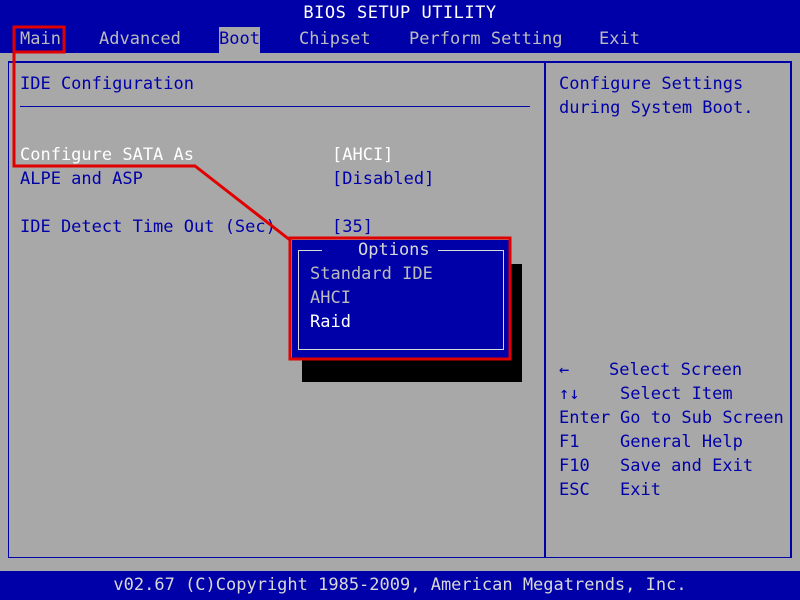  What do you see at coordinates (107, 84) in the screenshot?
I see `section-title: IDE Configuration` at bounding box center [107, 84].